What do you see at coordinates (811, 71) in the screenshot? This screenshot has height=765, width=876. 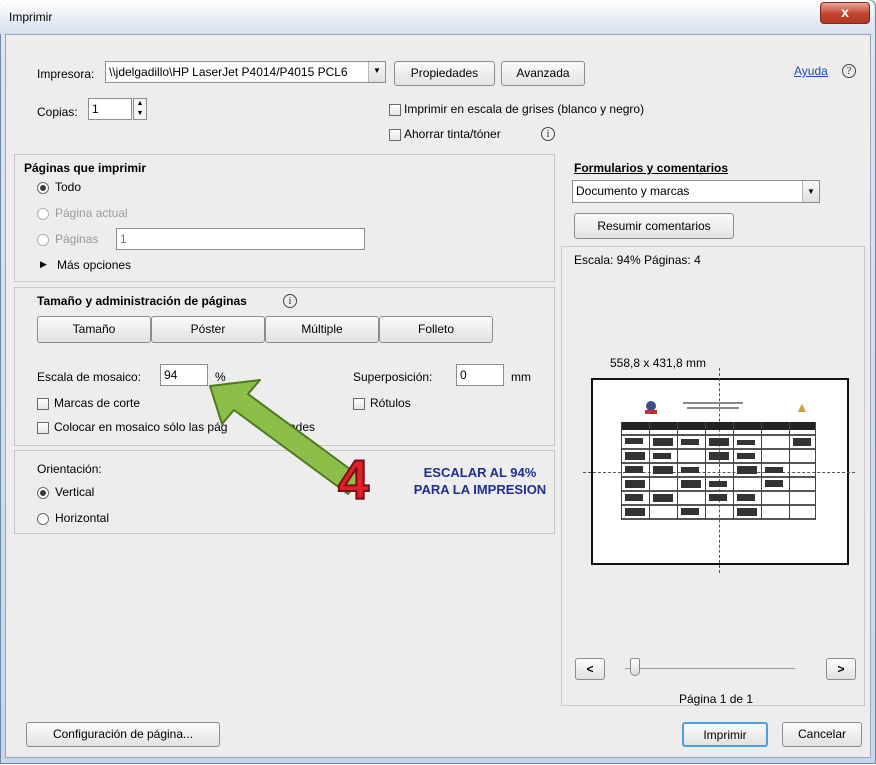 I see `help-link: Ayuda` at bounding box center [811, 71].